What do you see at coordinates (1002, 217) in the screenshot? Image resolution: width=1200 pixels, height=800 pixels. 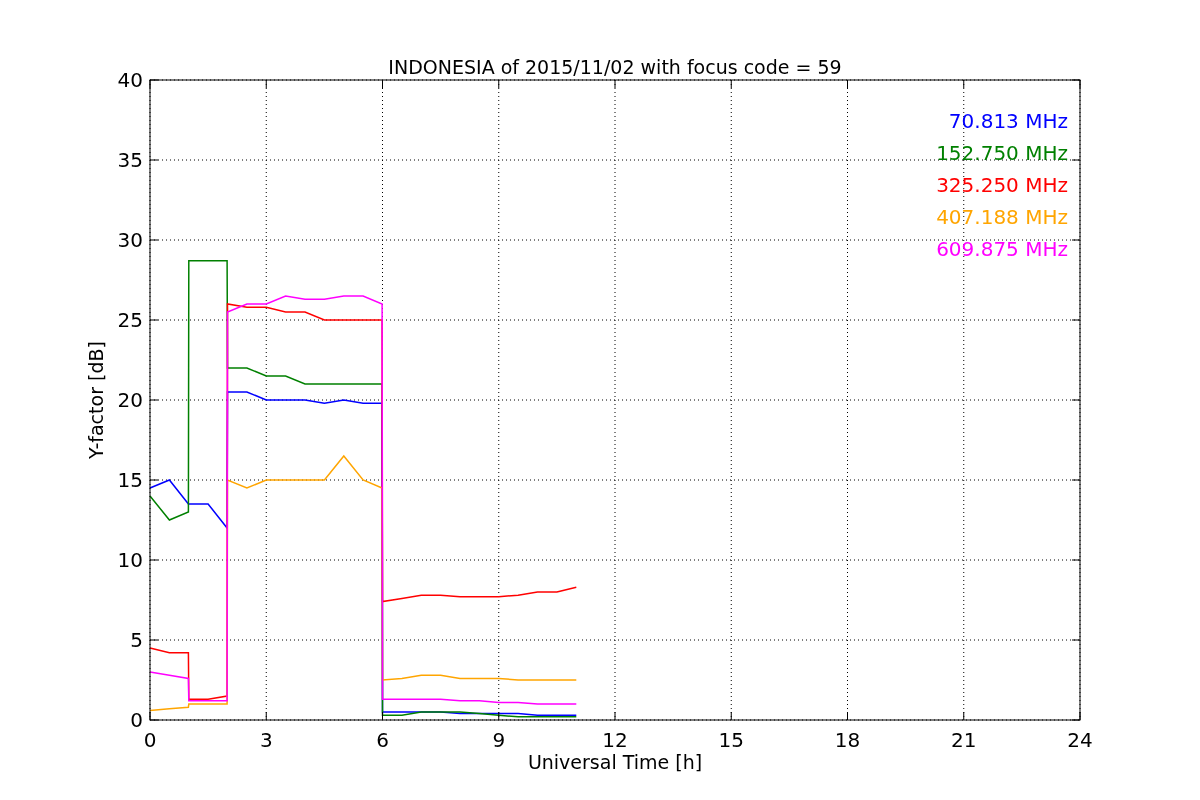 I see `legend-label: 407.188 MHz` at bounding box center [1002, 217].